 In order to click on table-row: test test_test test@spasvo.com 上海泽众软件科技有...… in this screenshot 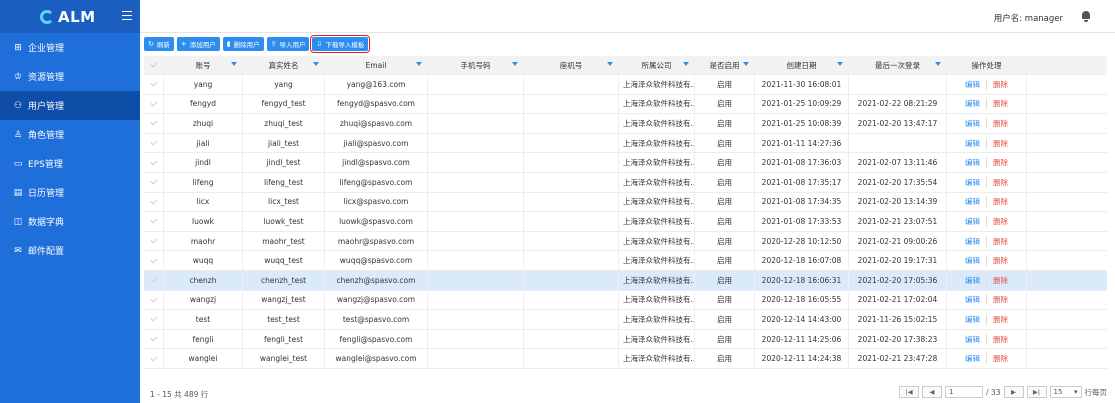, I will do `click(625, 320)`.